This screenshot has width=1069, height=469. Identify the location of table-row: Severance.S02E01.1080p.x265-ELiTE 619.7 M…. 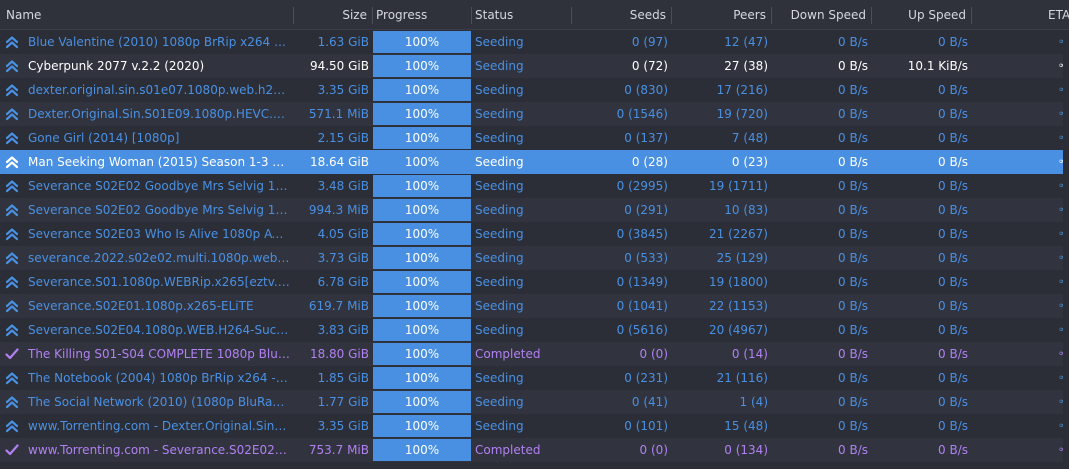
(533, 306).